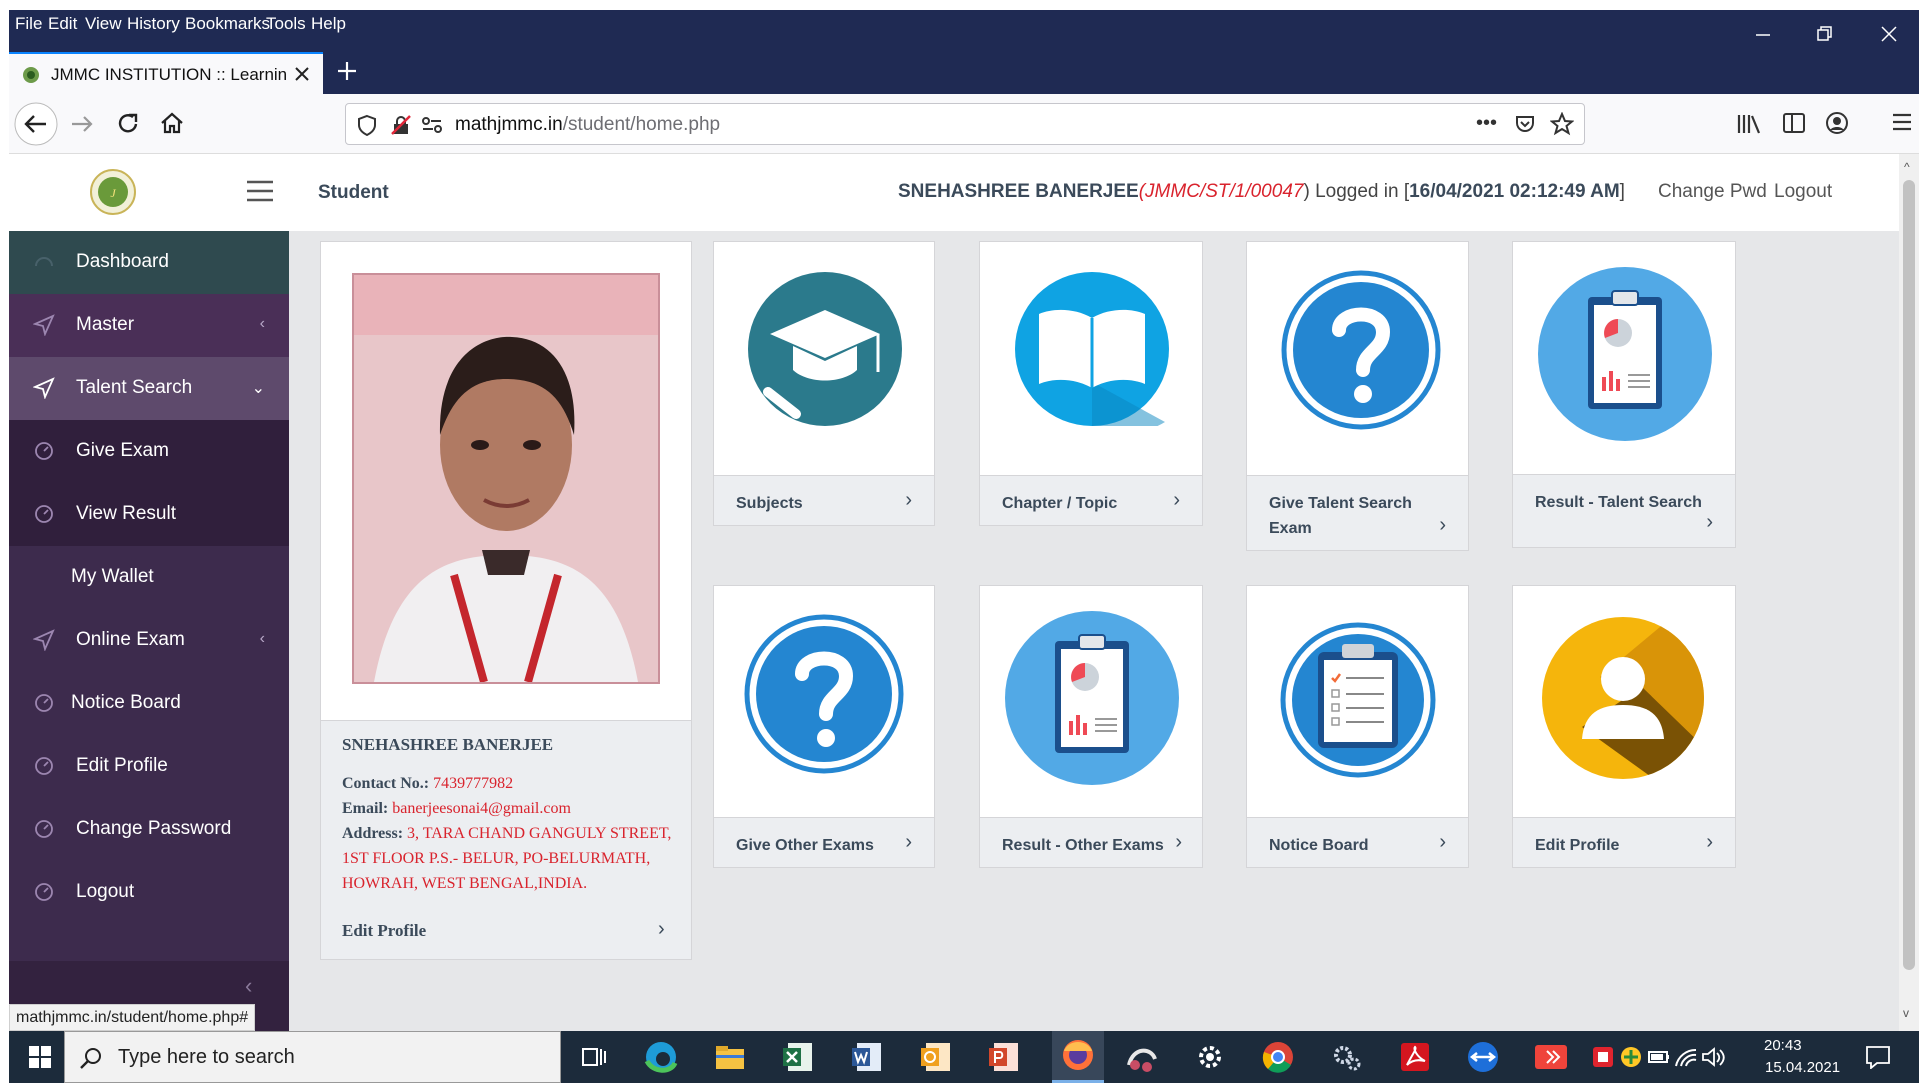 The width and height of the screenshot is (1919, 1083). Describe the element at coordinates (867, 1057) in the screenshot. I see `word-icon` at that location.